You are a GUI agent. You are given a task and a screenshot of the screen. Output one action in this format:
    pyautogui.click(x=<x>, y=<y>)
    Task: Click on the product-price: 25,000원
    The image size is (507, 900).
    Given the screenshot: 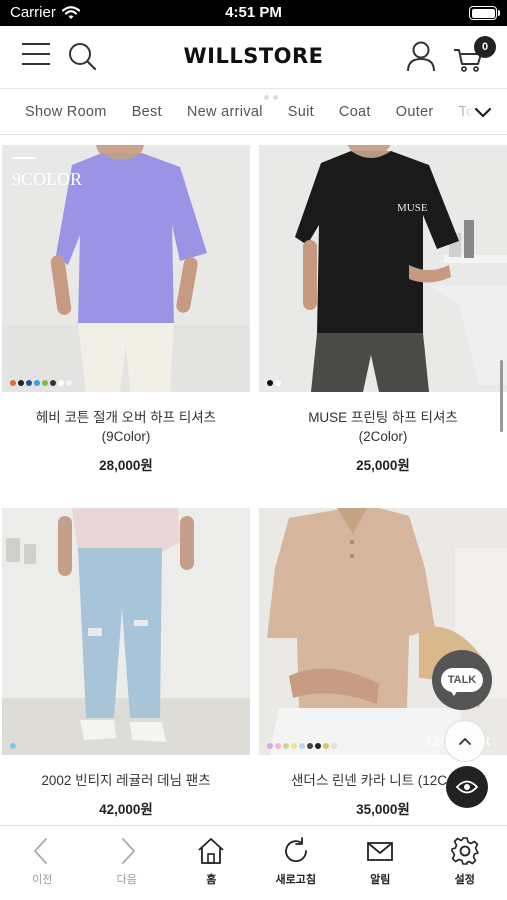 What is the action you would take?
    pyautogui.click(x=383, y=465)
    